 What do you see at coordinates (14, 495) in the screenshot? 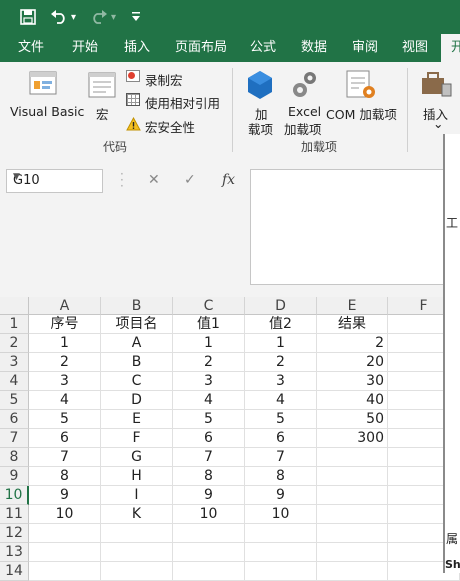
I see `row-header: 10` at bounding box center [14, 495].